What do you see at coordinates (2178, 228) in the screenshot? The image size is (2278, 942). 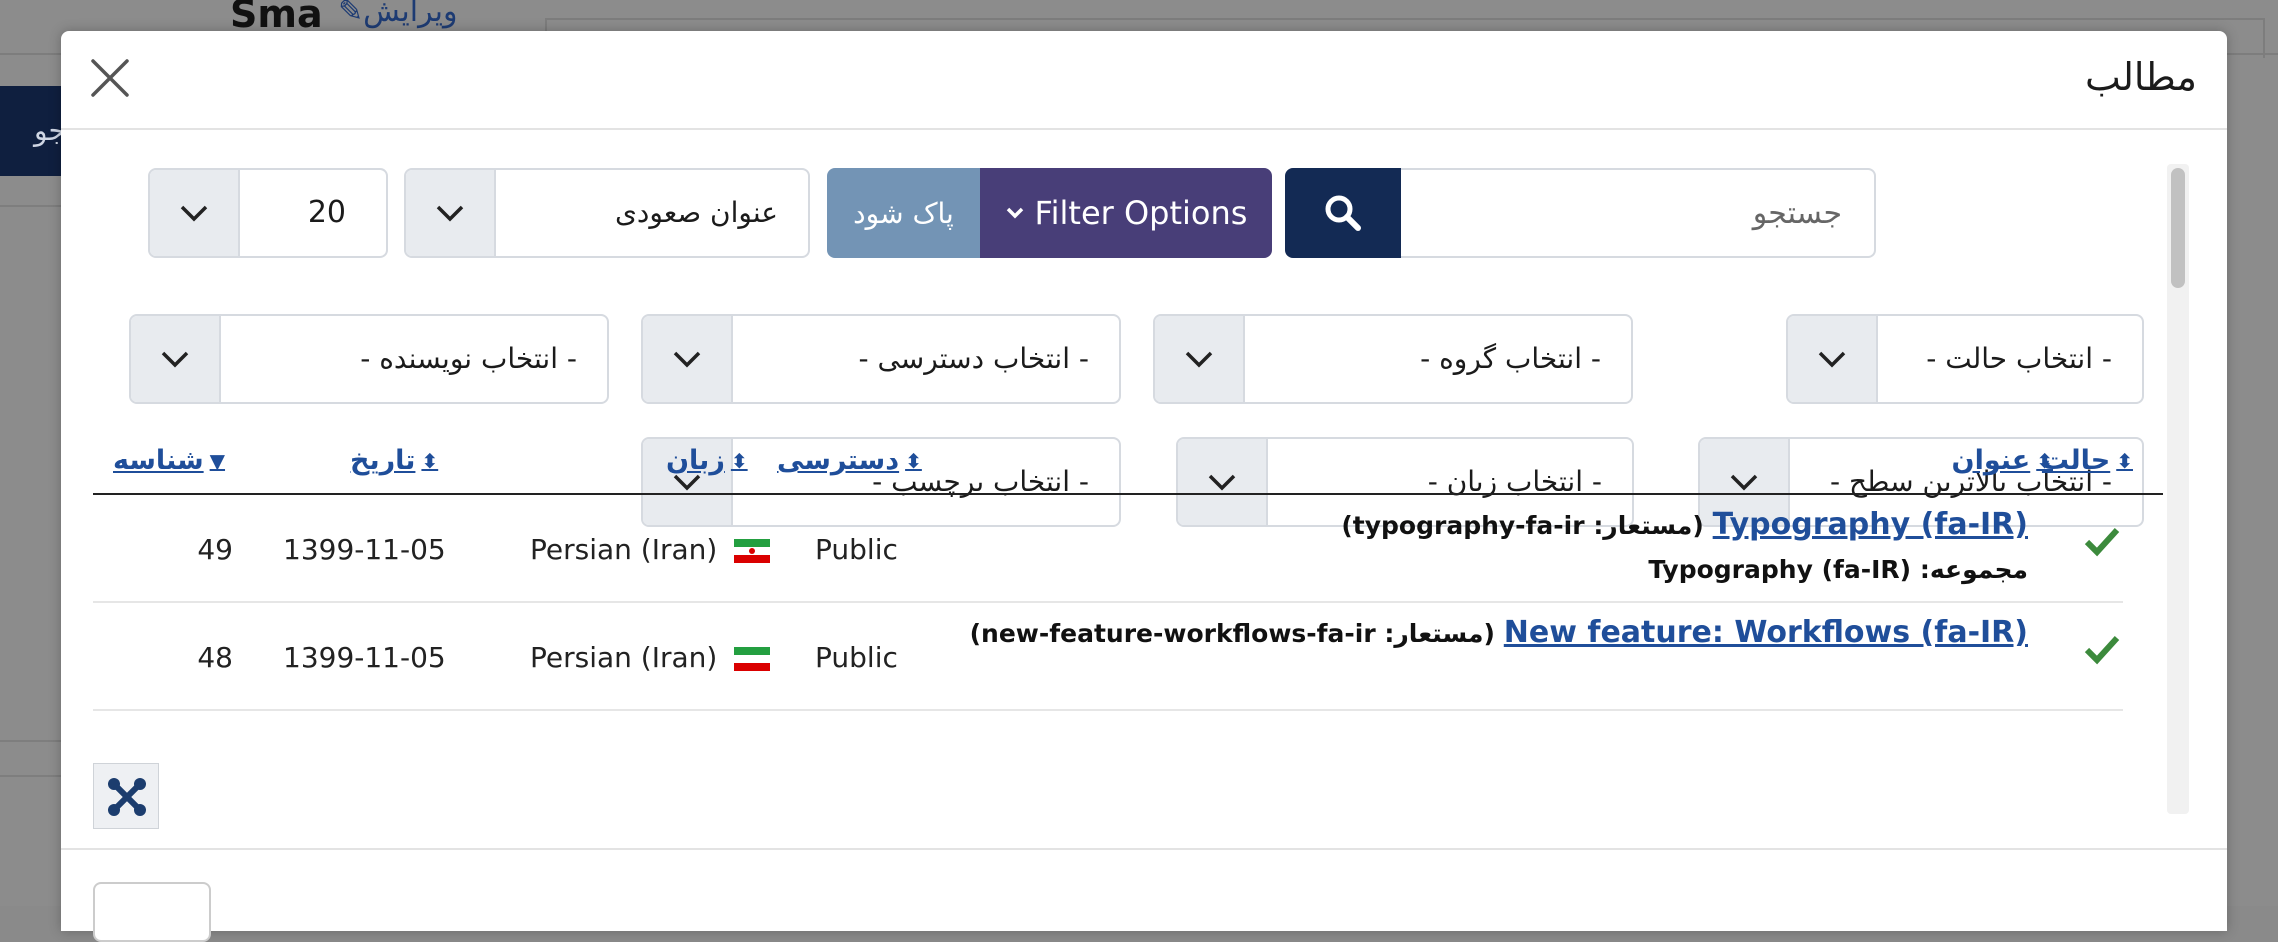 I see `scrollbar-thumb` at bounding box center [2178, 228].